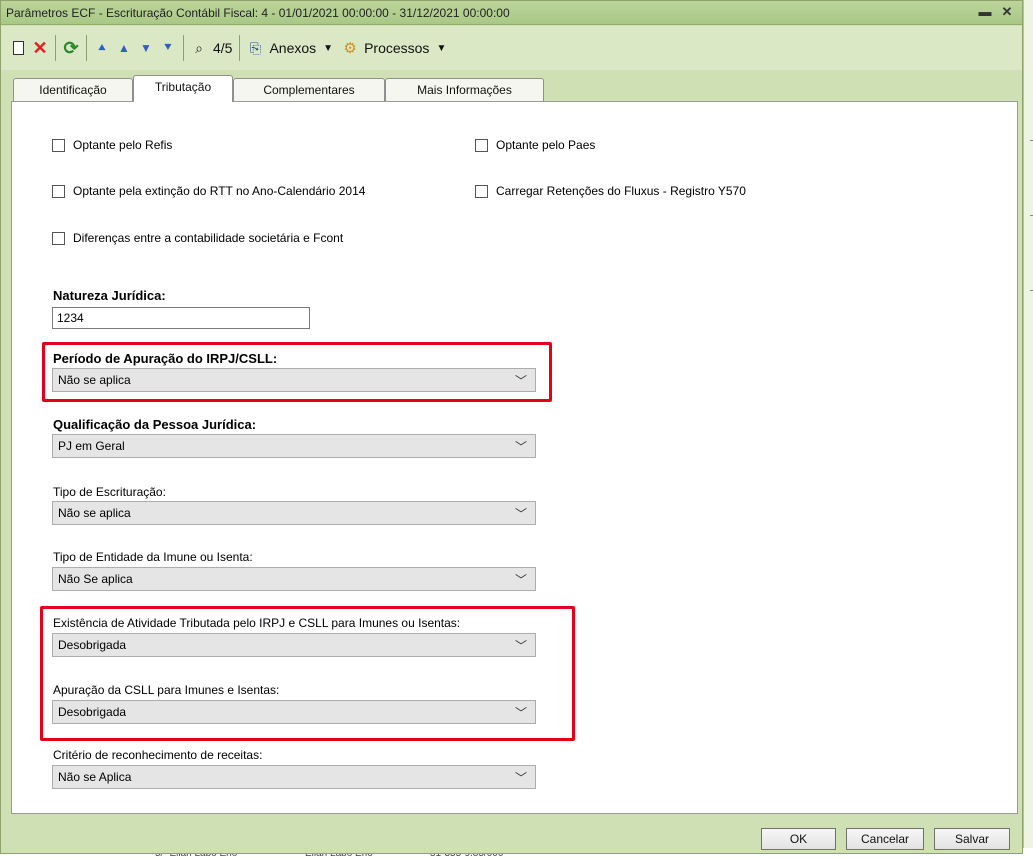 The width and height of the screenshot is (1033, 858). I want to click on highlight-box-imunes, so click(307, 673).